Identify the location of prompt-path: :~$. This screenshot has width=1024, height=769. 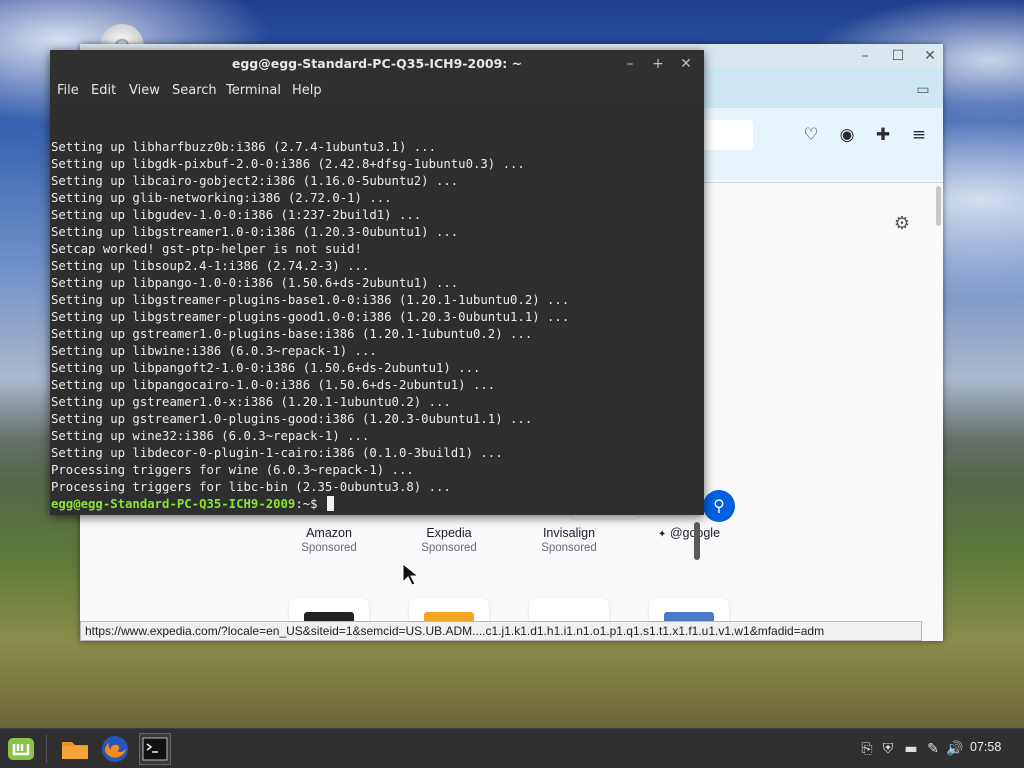
(310, 504).